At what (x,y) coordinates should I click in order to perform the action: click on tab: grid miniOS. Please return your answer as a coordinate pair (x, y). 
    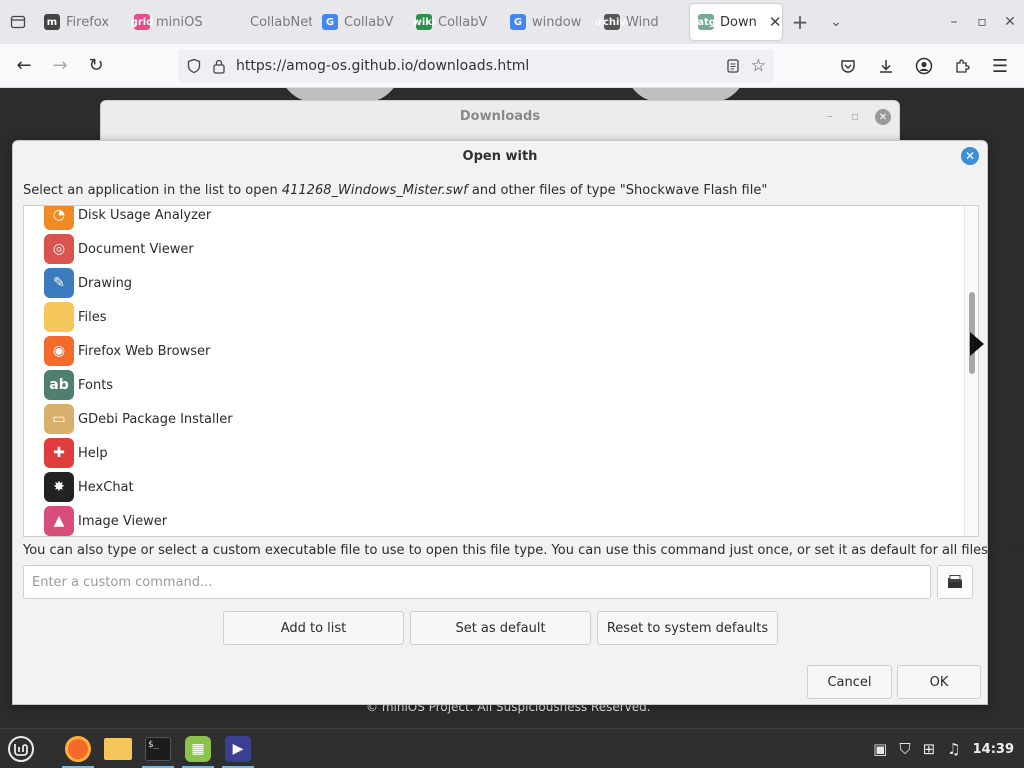
    Looking at the image, I should click on (172, 22).